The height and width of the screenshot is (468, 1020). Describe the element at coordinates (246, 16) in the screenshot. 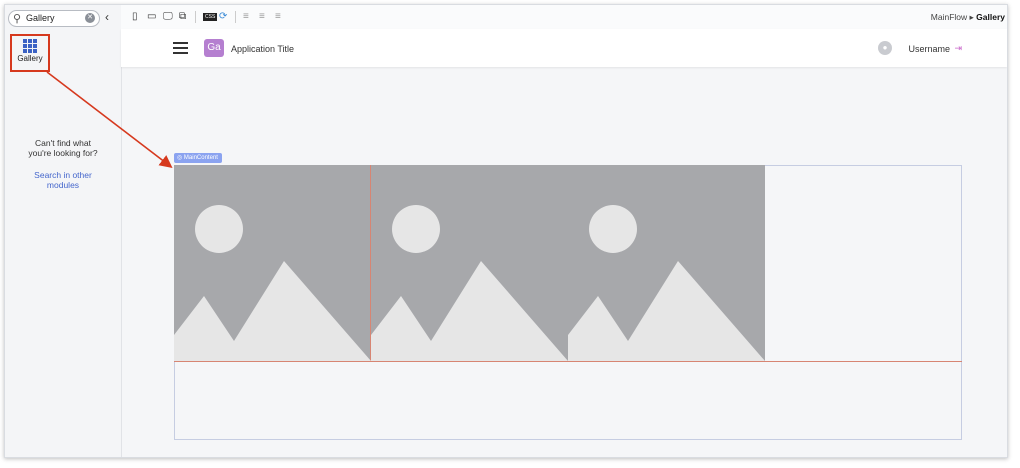

I see `align-left-icon: ≡` at that location.